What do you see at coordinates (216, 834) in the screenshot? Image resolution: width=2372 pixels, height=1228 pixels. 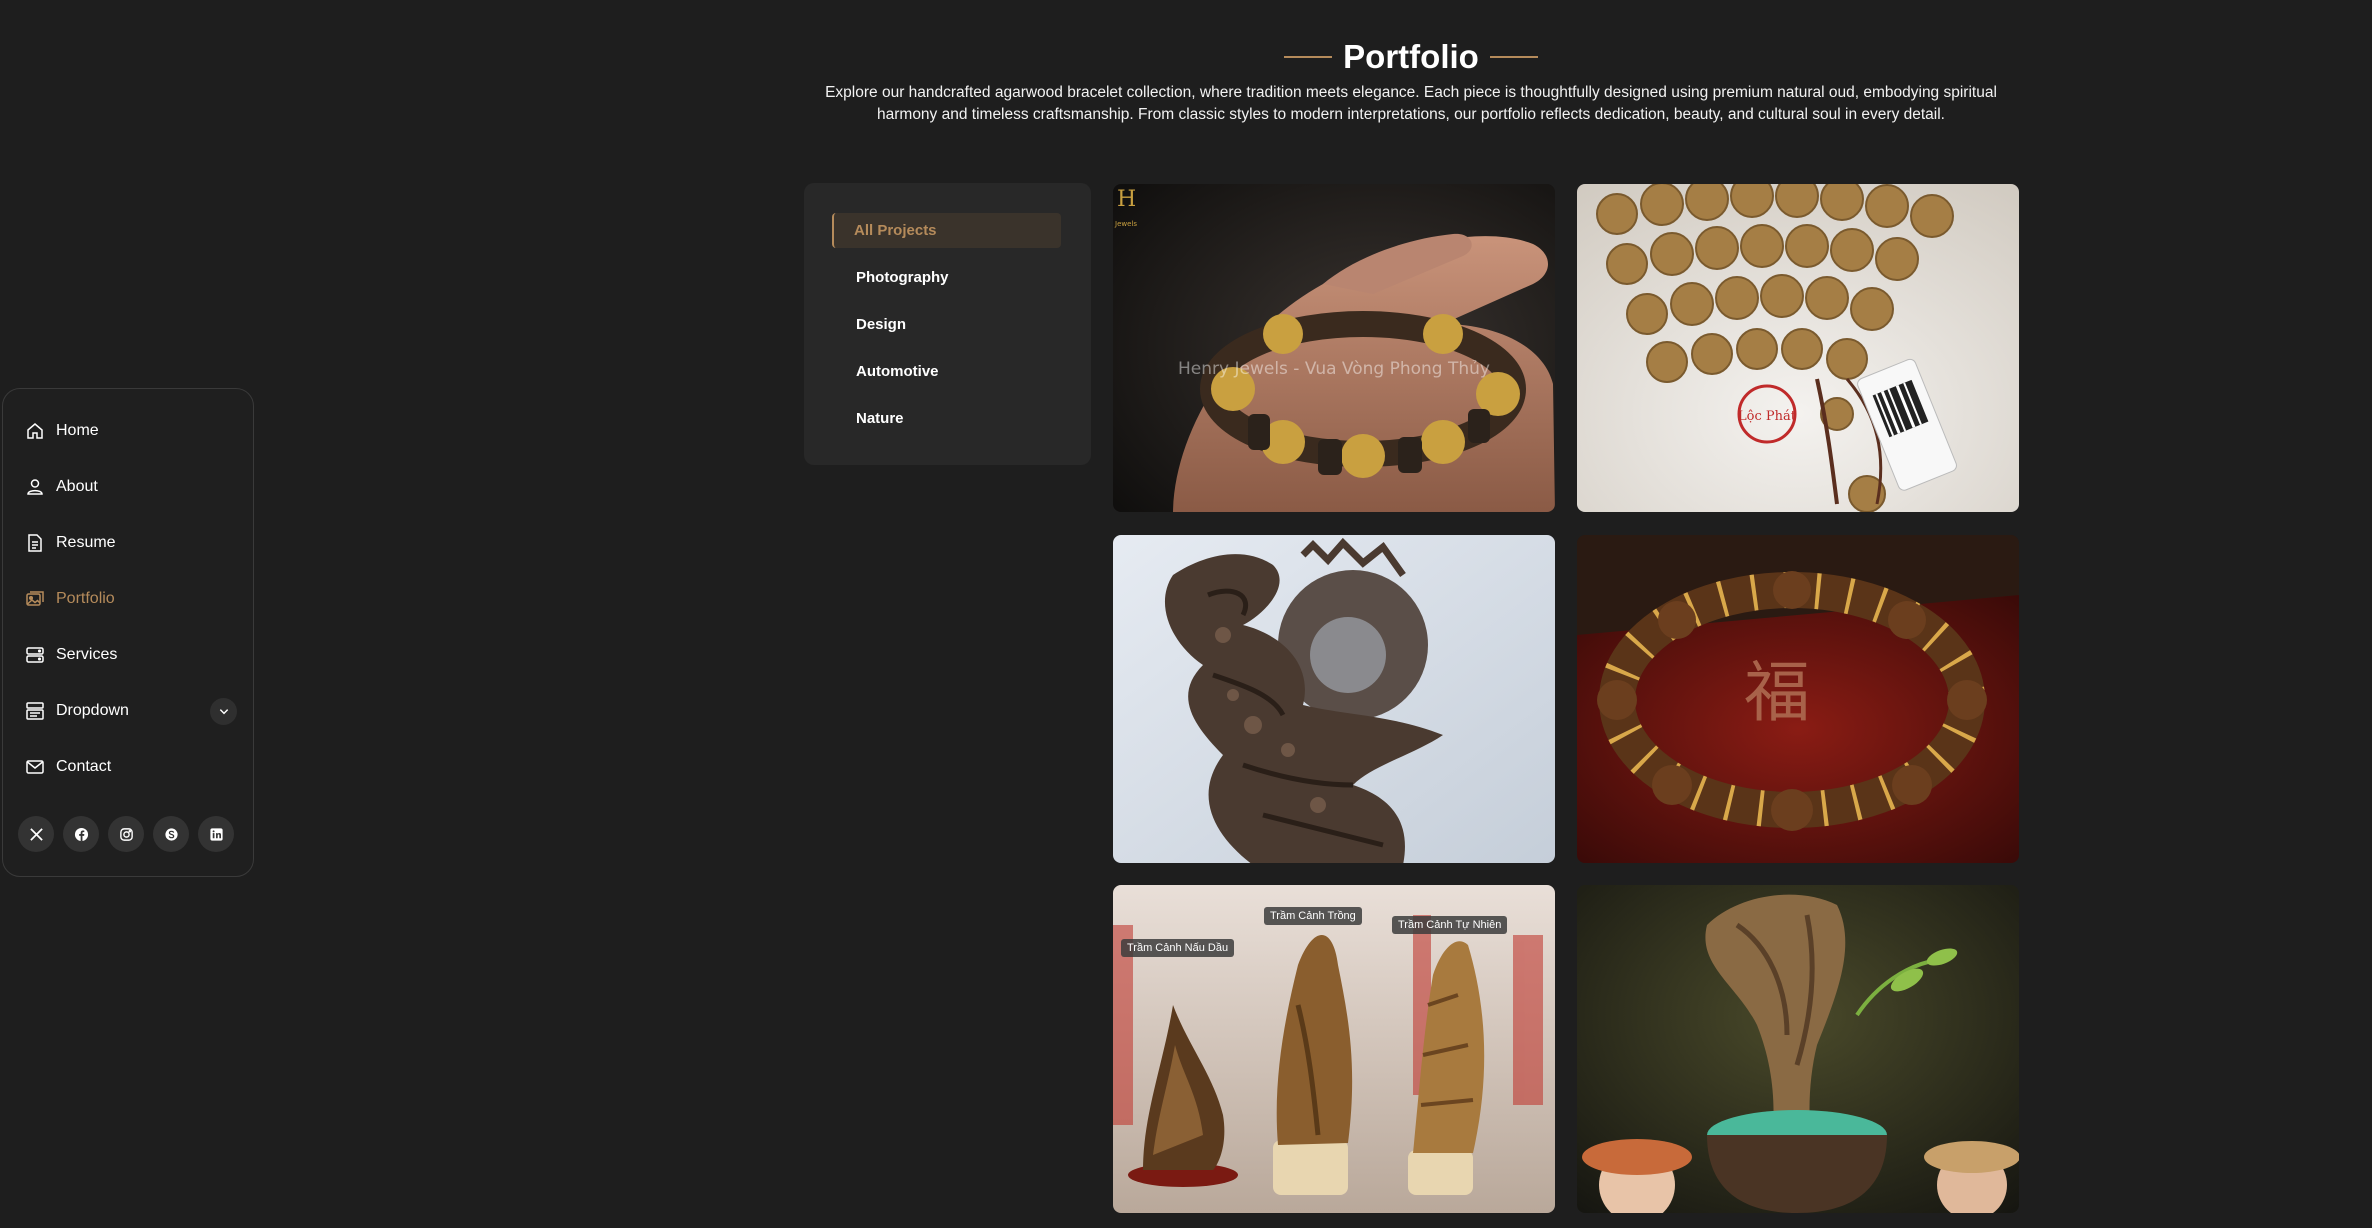 I see `linkedin-icon` at bounding box center [216, 834].